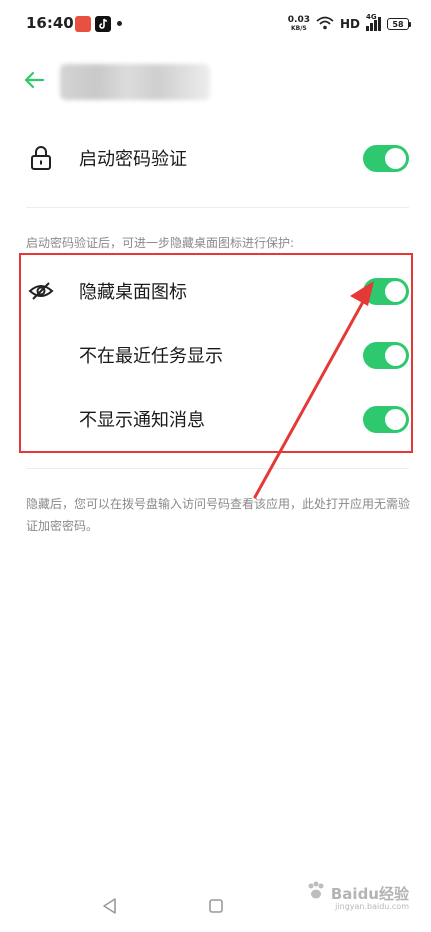 The height and width of the screenshot is (932, 431). What do you see at coordinates (299, 28) in the screenshot?
I see `net-speed-unit: KB/S` at bounding box center [299, 28].